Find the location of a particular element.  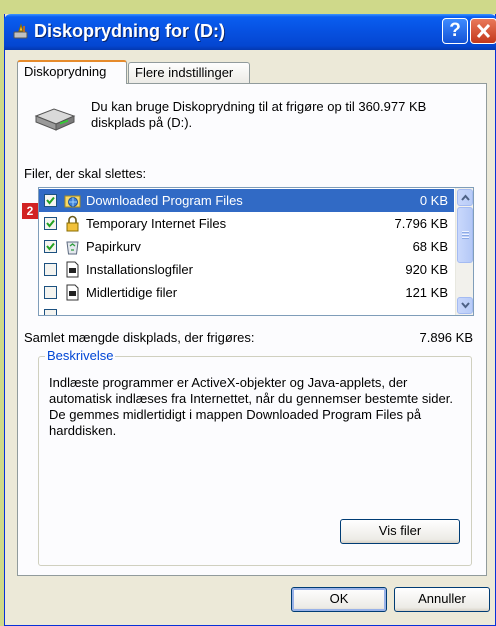

close-icon is located at coordinates (483, 31).